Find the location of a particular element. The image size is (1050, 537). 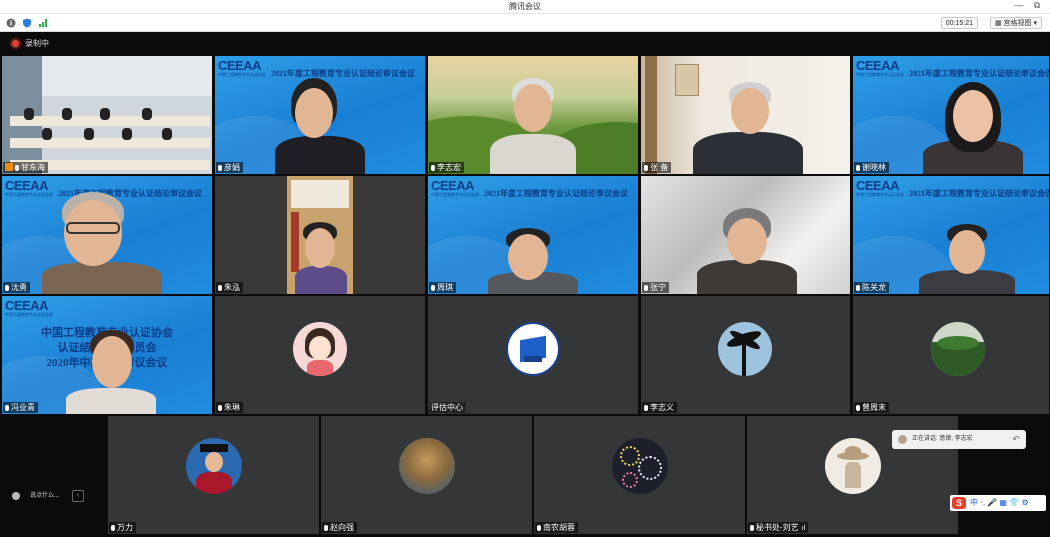

chevron-down-icon: ▾ is located at coordinates (1034, 23).